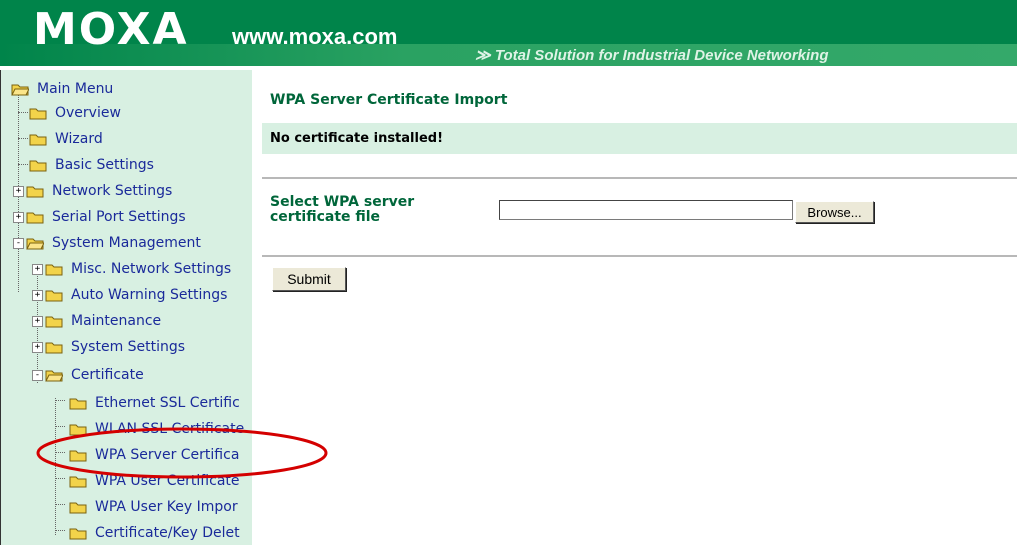  Describe the element at coordinates (107, 375) in the screenshot. I see `sidebar-item-label: Certificate` at that location.